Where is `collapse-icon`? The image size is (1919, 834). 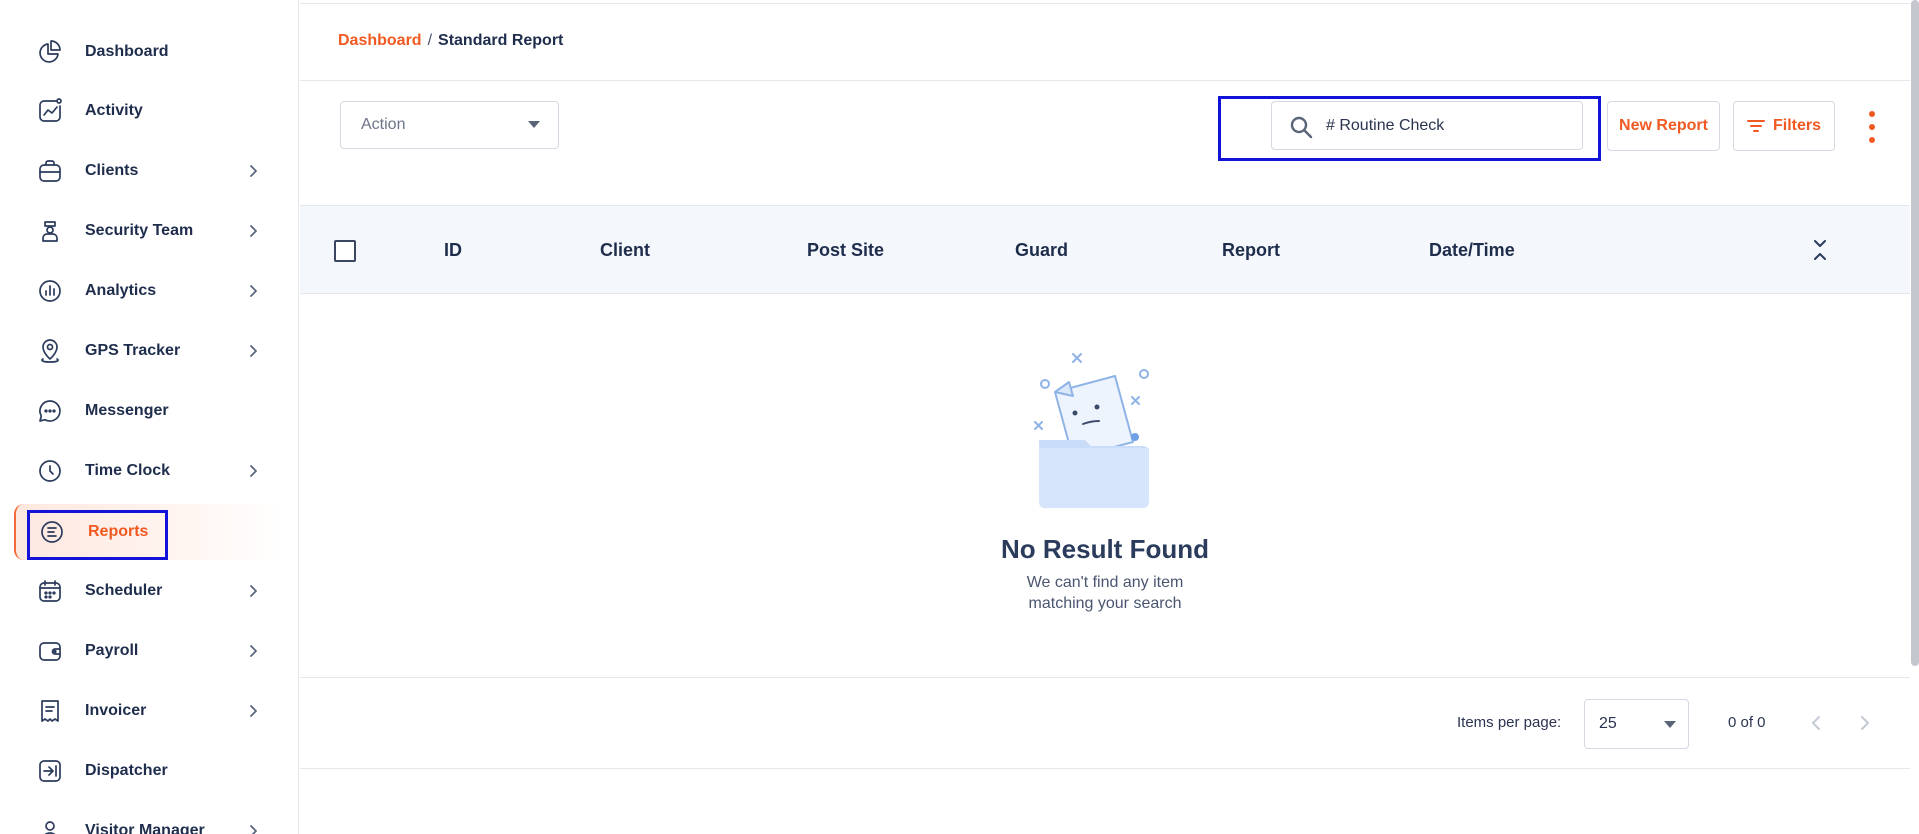
collapse-icon is located at coordinates (1820, 250).